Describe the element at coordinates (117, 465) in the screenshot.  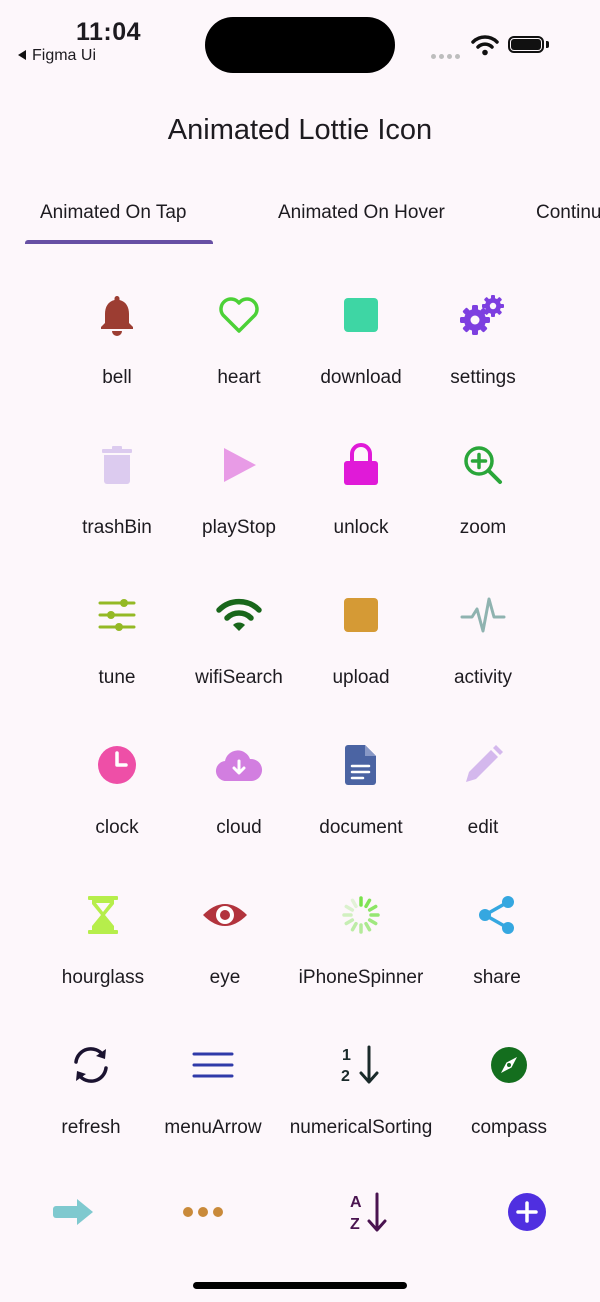
I see `trash-icon` at that location.